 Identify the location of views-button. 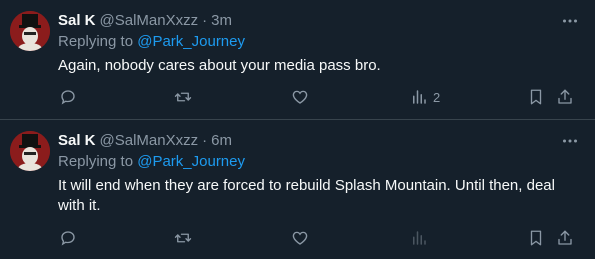
(419, 238).